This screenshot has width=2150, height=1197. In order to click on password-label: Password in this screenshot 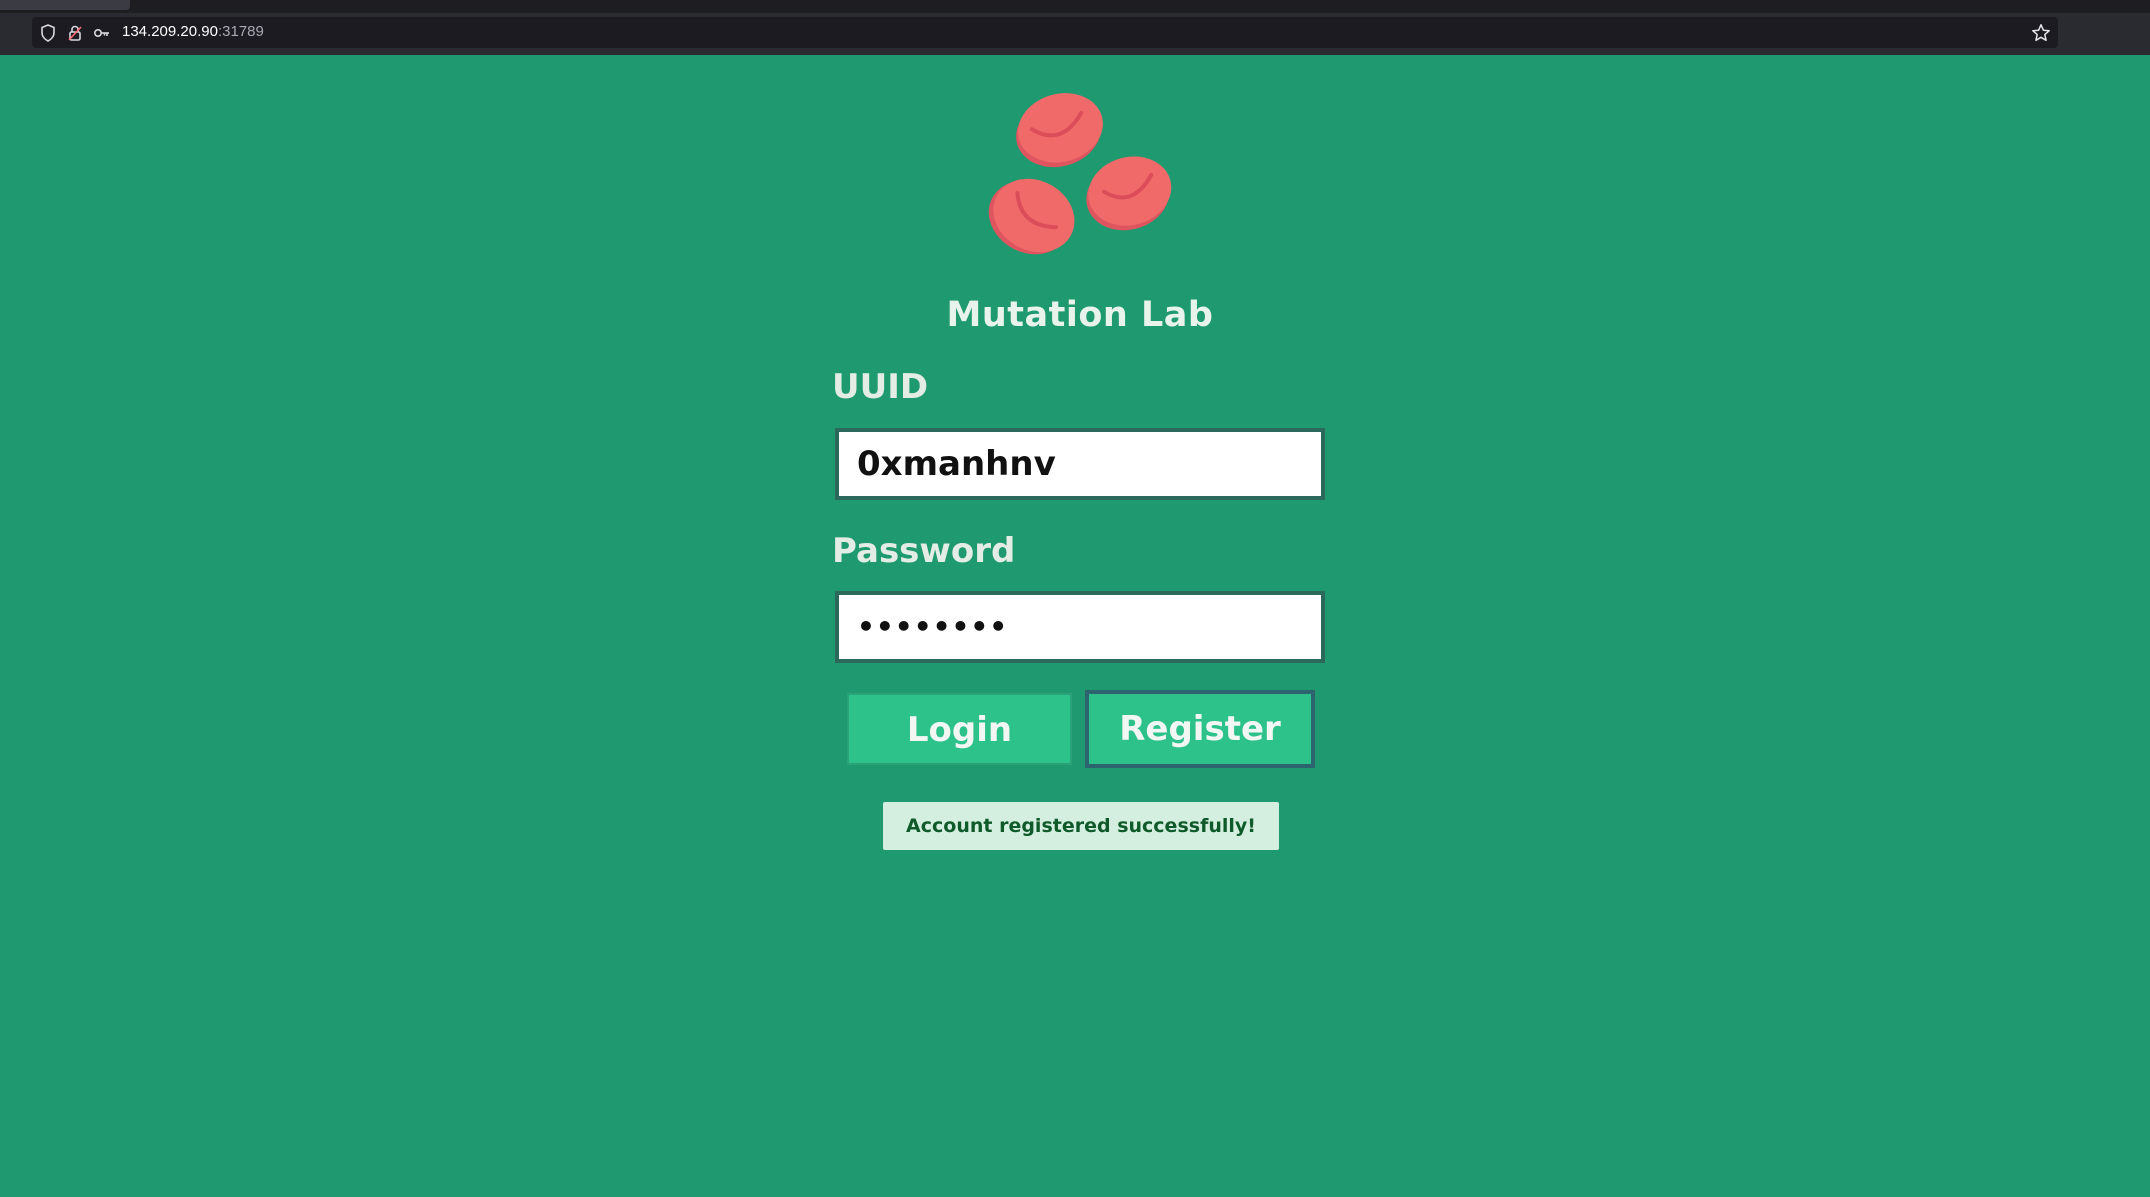, I will do `click(924, 551)`.